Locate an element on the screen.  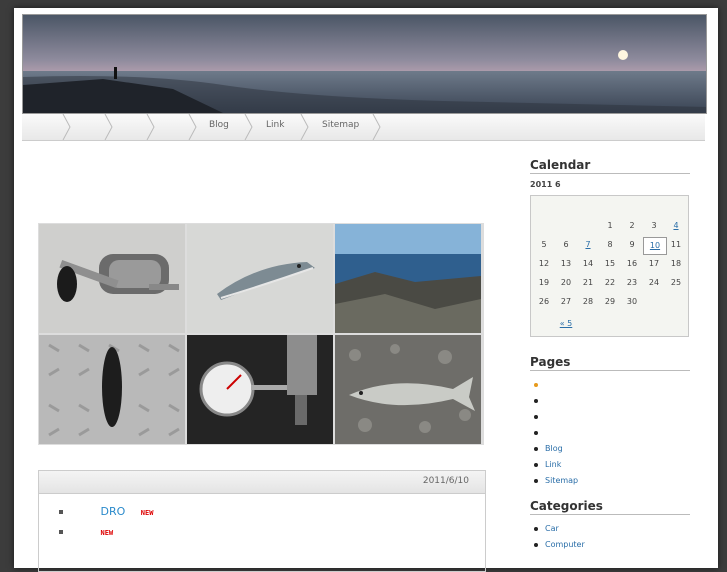
calendar-day-2: 2 is located at coordinates (632, 225).